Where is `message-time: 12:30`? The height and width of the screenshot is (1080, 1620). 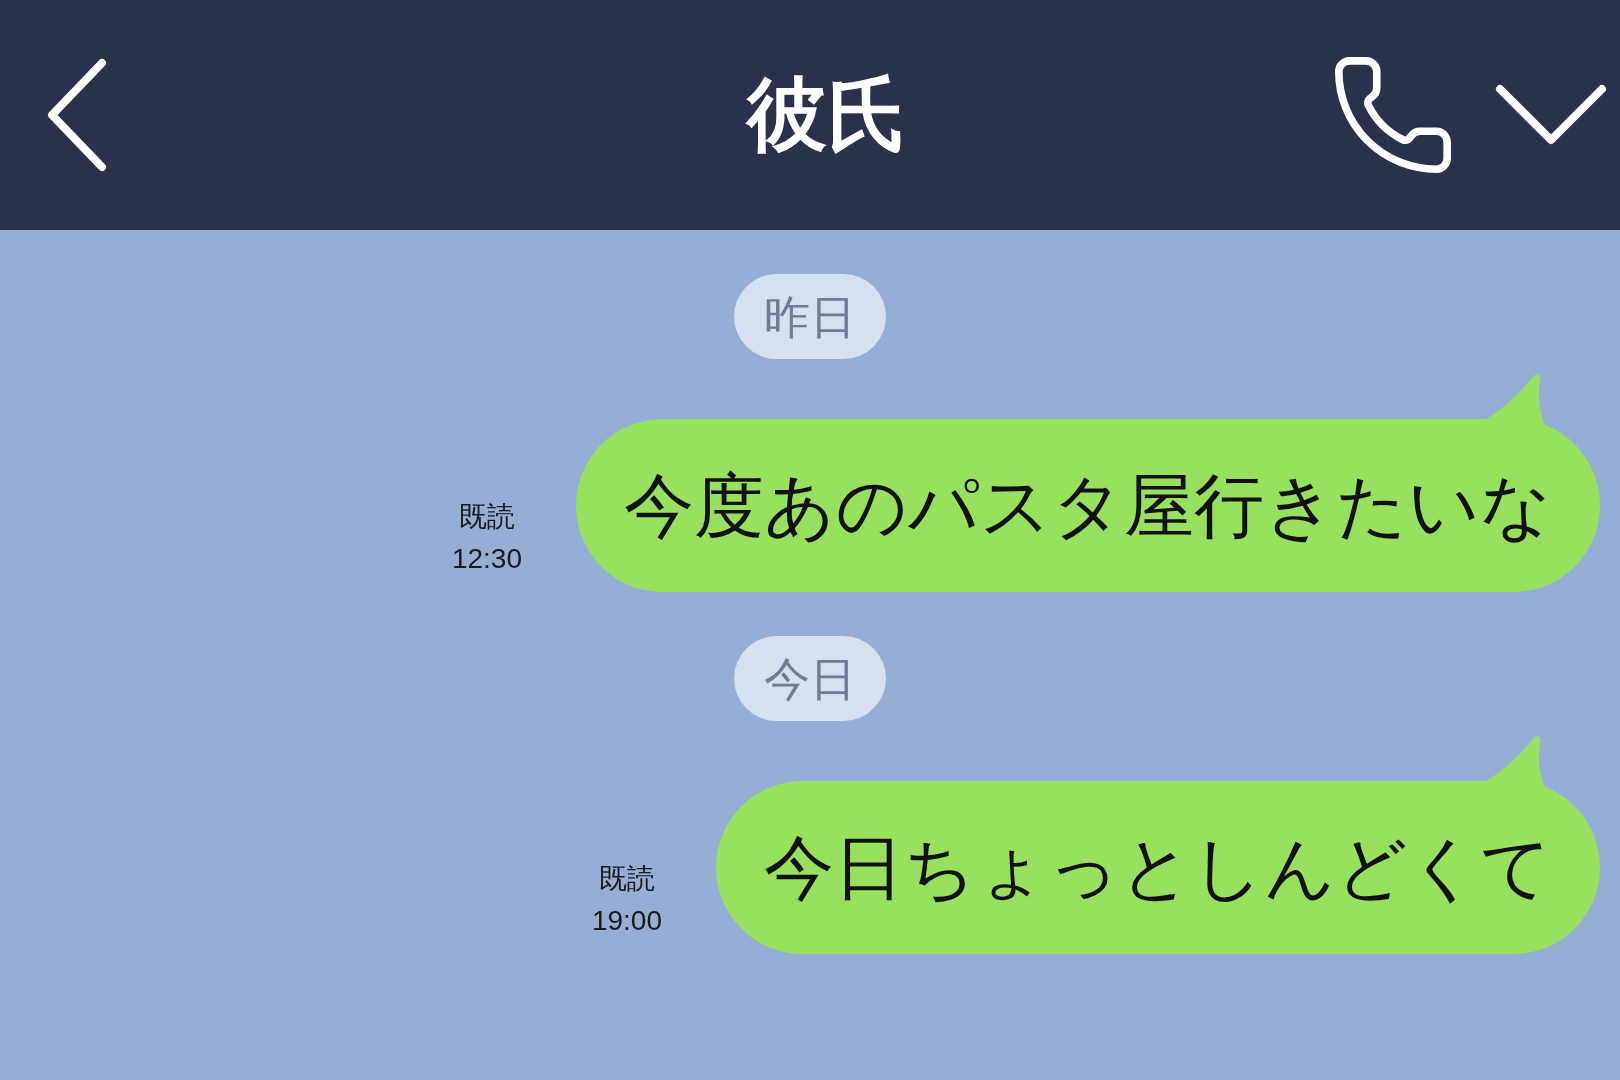 message-time: 12:30 is located at coordinates (486, 559).